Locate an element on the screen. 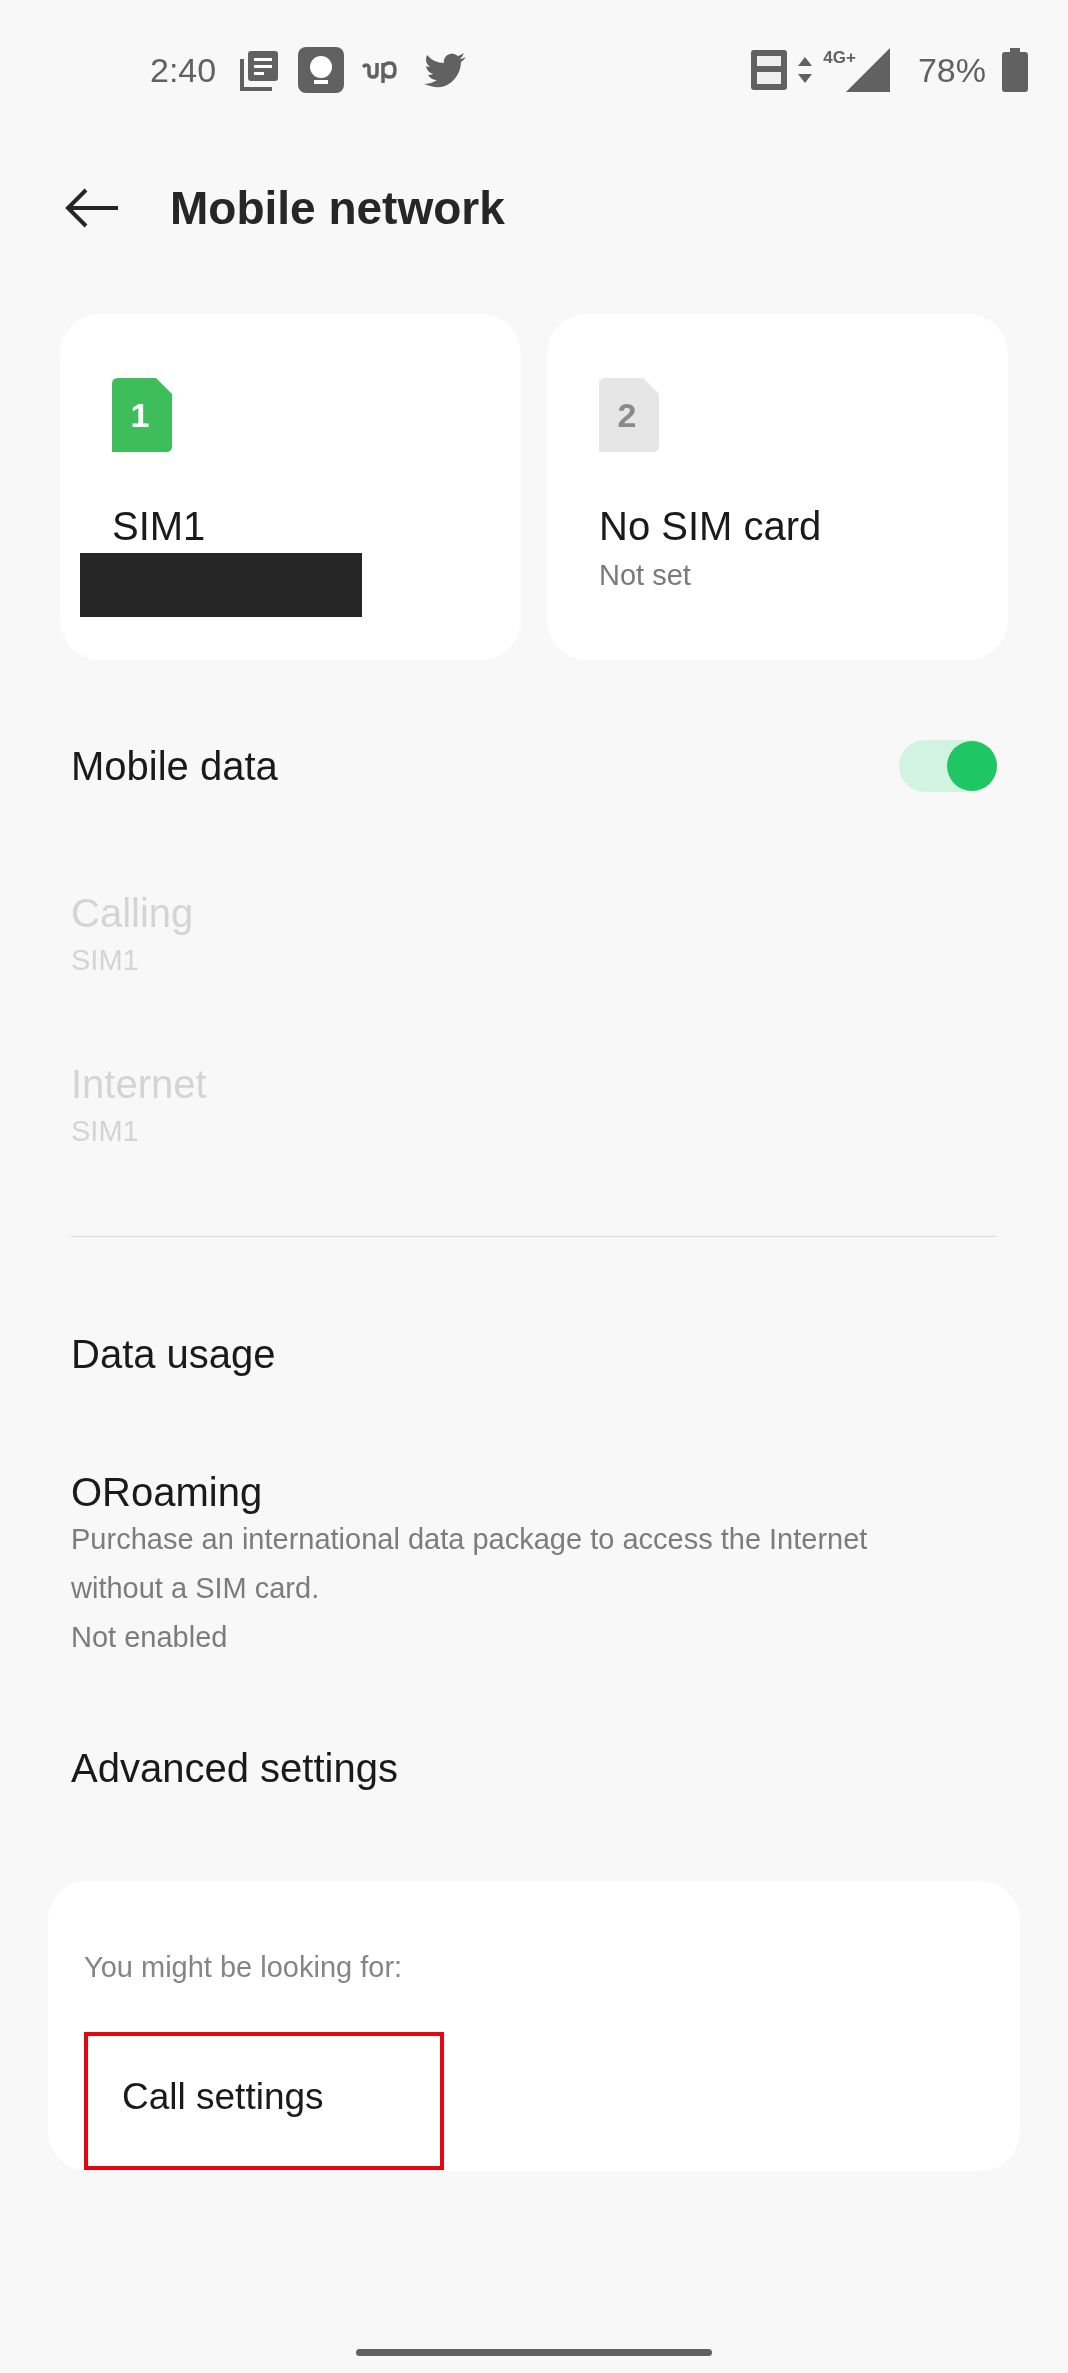  toggle-switch is located at coordinates (948, 766).